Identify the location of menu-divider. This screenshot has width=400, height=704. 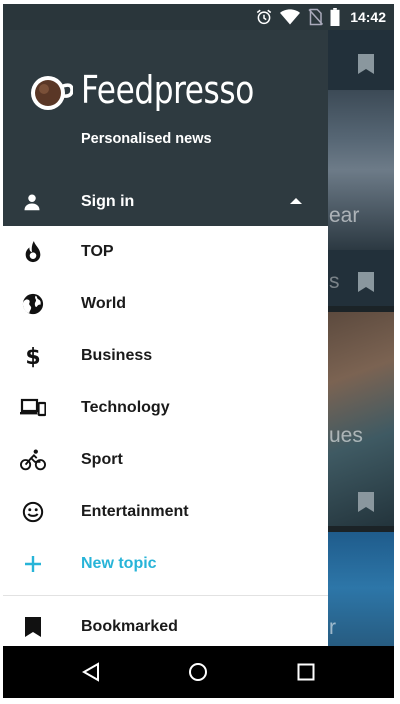
(165, 595).